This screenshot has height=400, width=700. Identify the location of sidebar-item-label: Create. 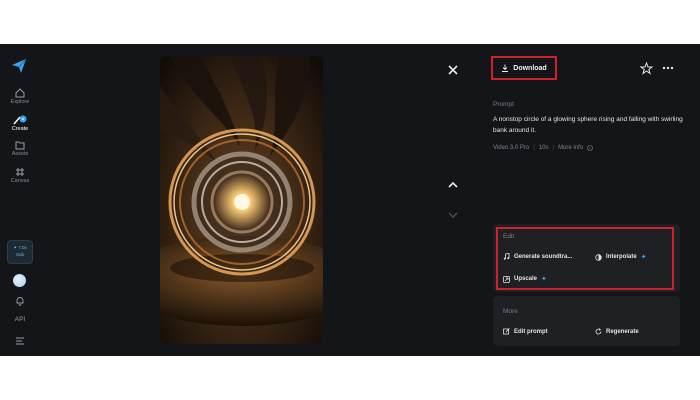
(20, 129).